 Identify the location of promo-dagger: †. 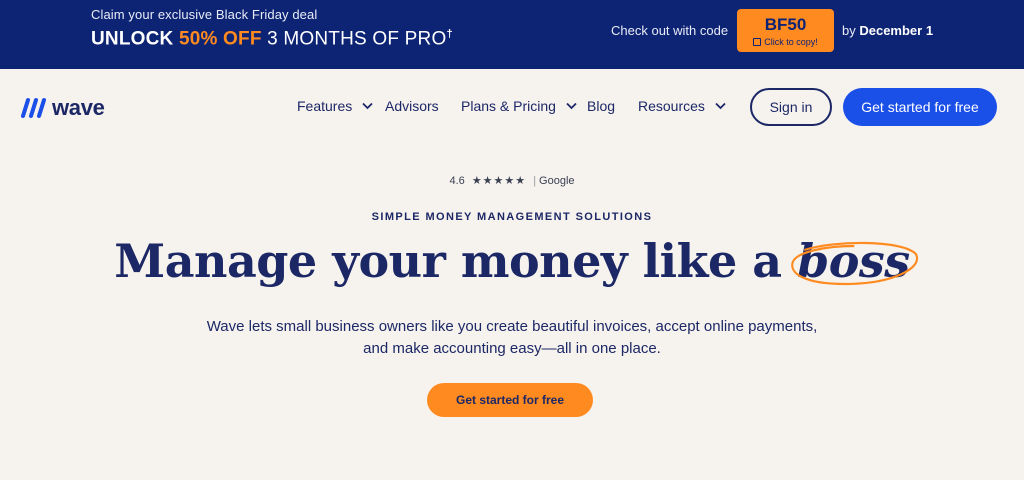
(449, 34).